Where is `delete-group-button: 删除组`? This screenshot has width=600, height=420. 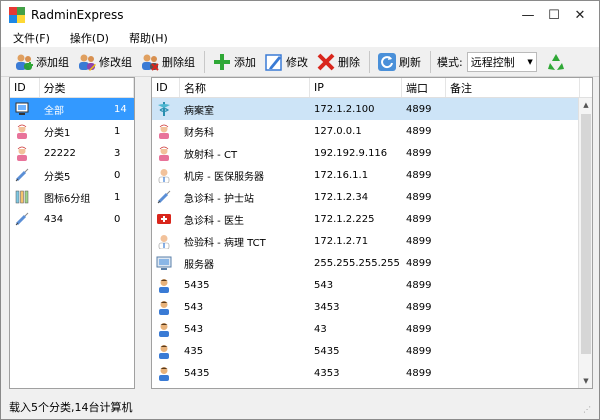
delete-group-button: 删除组 is located at coordinates (167, 62).